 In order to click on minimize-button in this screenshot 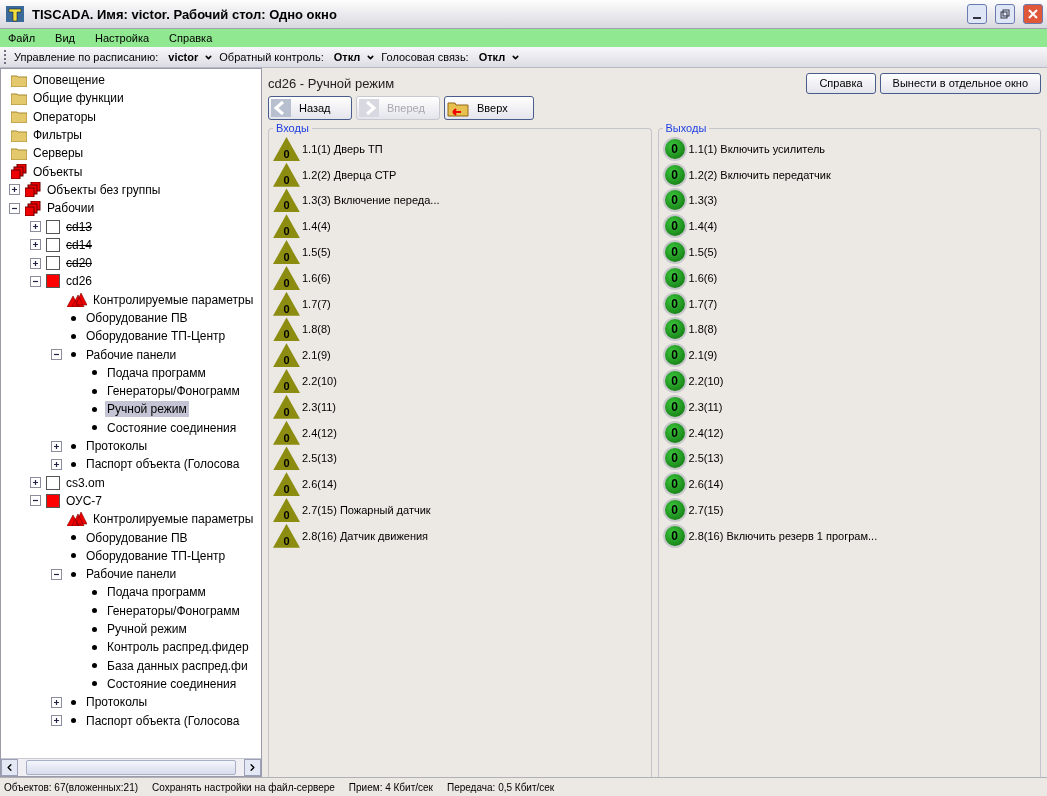, I will do `click(977, 14)`.